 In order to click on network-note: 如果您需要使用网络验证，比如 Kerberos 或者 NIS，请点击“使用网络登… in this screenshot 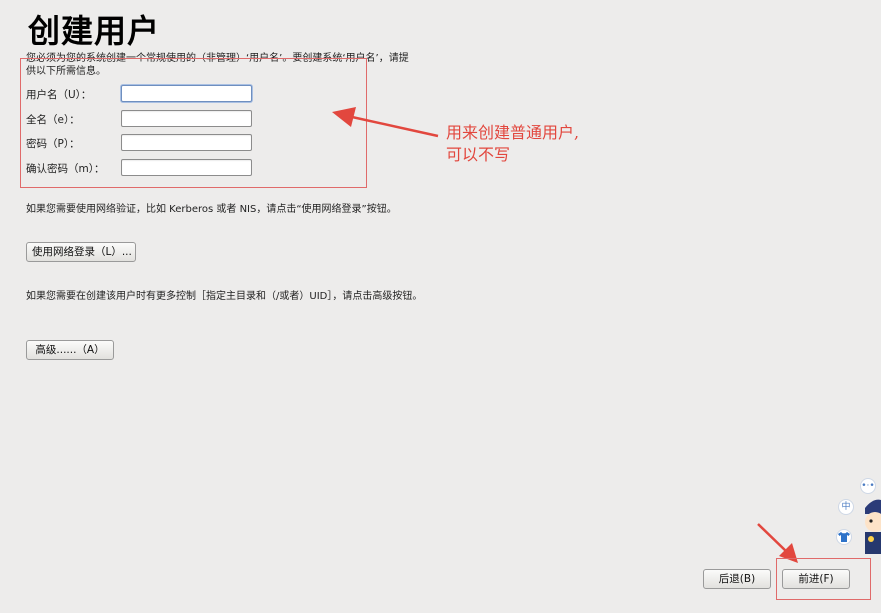, I will do `click(211, 209)`.